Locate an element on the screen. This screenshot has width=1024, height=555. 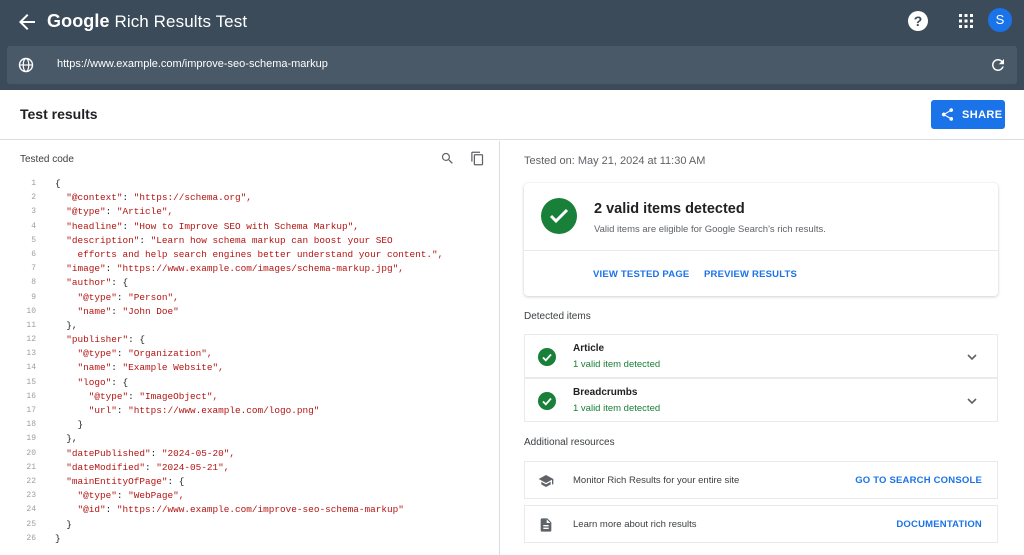
copy-icon is located at coordinates (477, 158).